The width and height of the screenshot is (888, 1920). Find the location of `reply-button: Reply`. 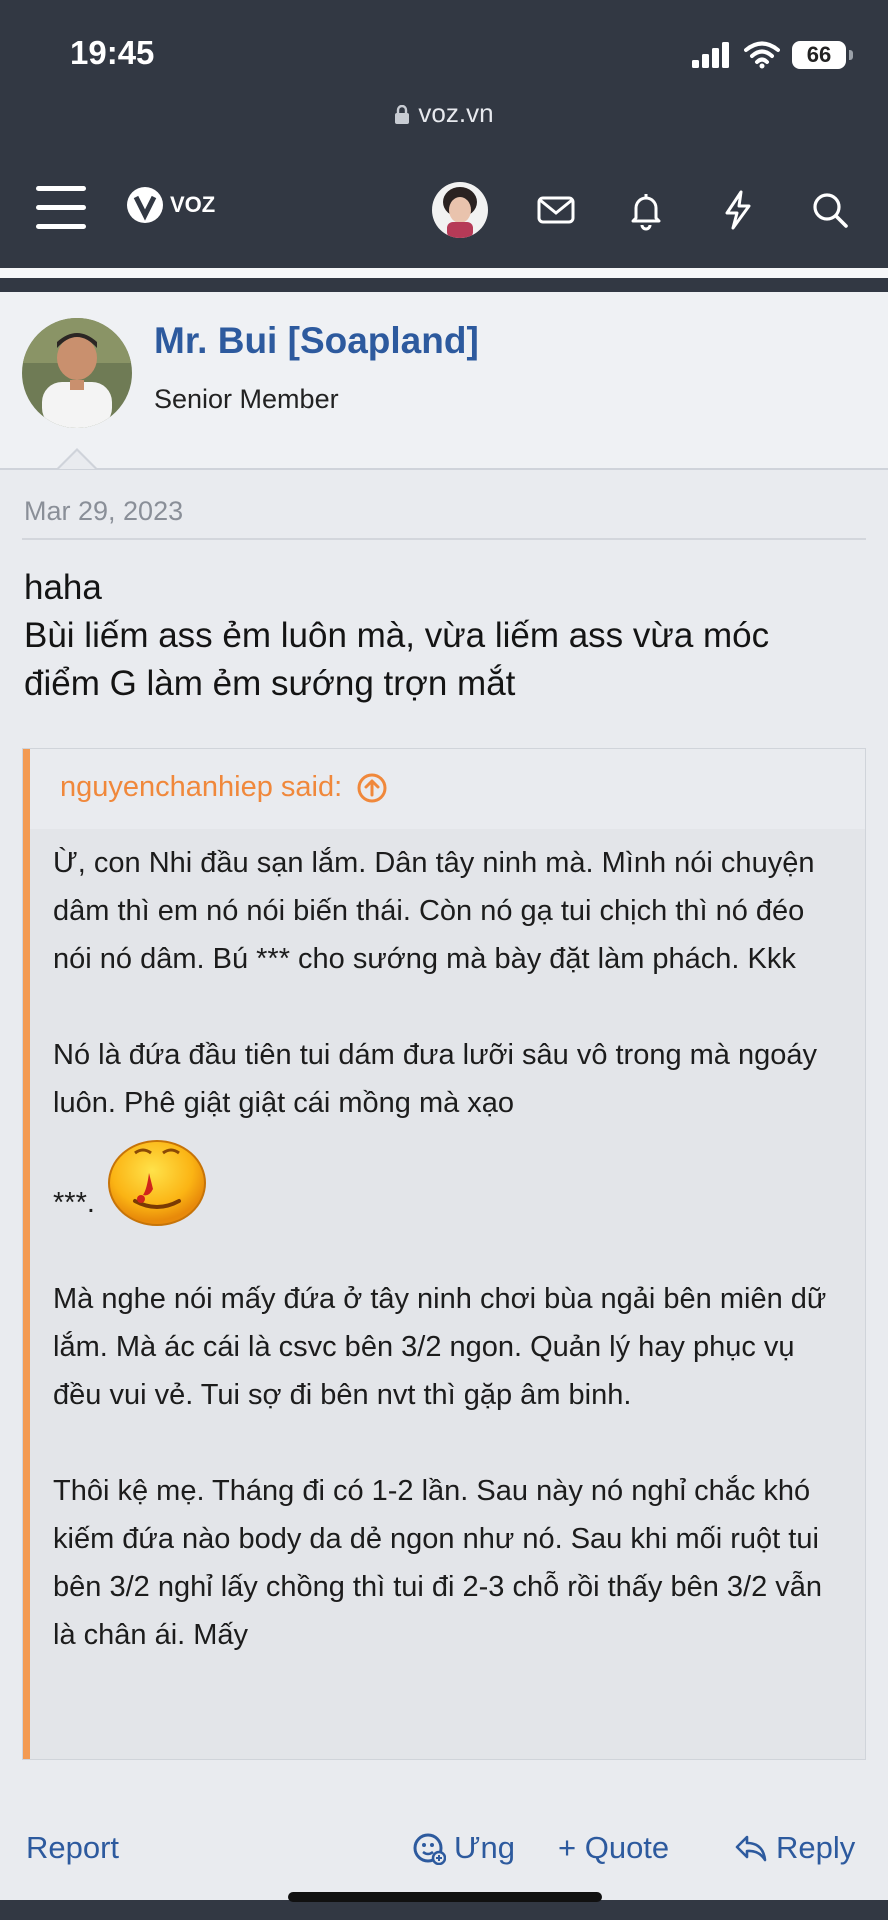

reply-button: Reply is located at coordinates (794, 1848).